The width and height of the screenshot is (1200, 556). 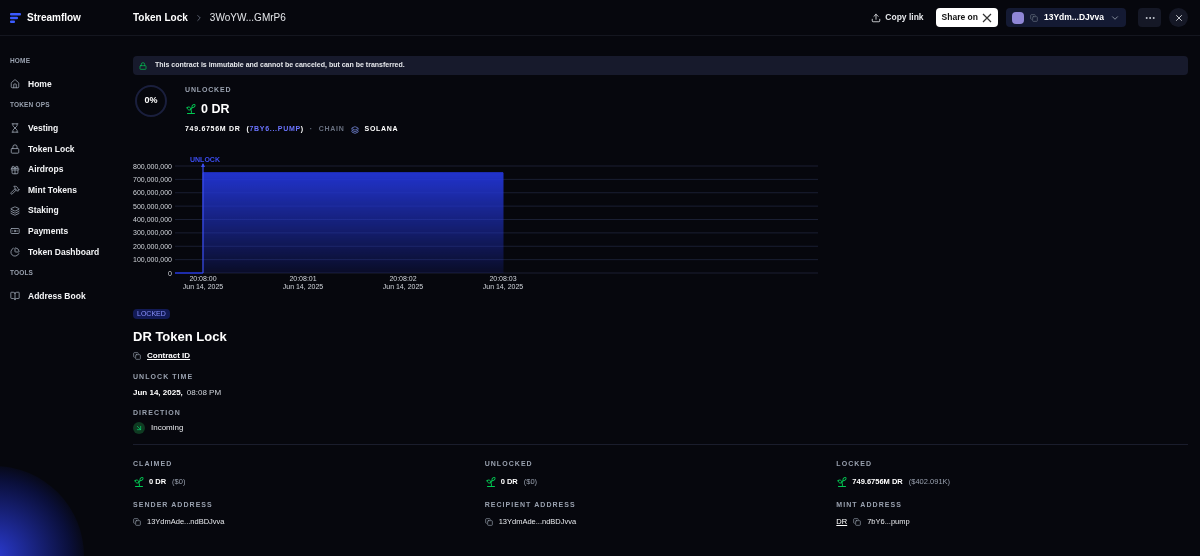 I want to click on contract-title: DR Token Lock, so click(x=180, y=336).